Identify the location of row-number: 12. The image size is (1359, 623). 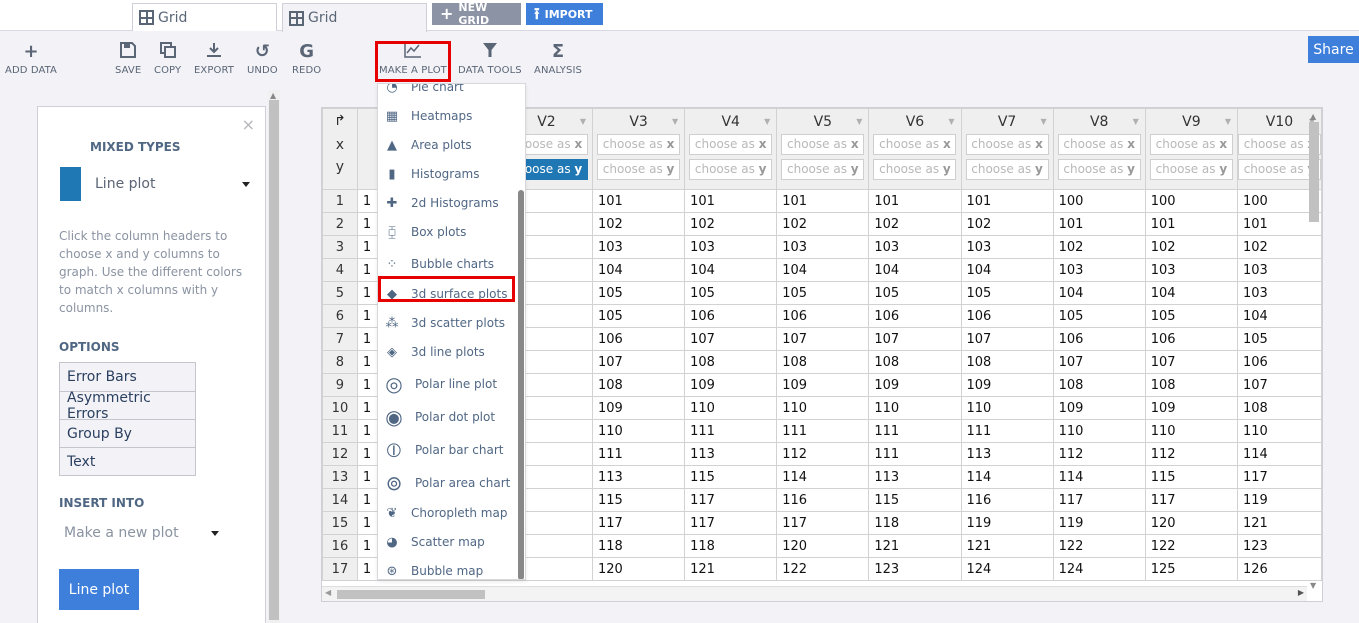
(340, 454).